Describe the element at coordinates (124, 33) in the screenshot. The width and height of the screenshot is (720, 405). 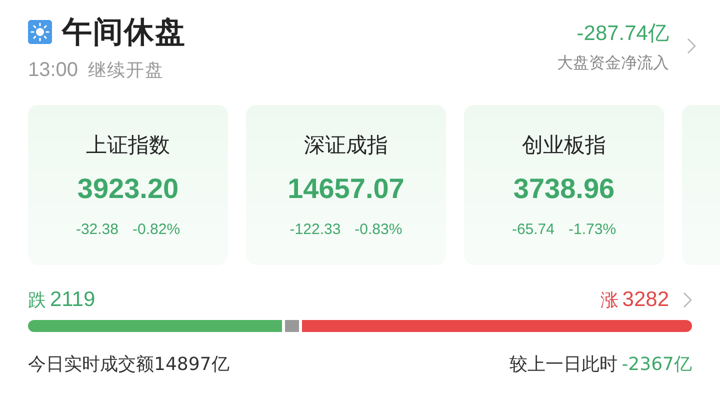
I see `status-title: 午间休盘` at that location.